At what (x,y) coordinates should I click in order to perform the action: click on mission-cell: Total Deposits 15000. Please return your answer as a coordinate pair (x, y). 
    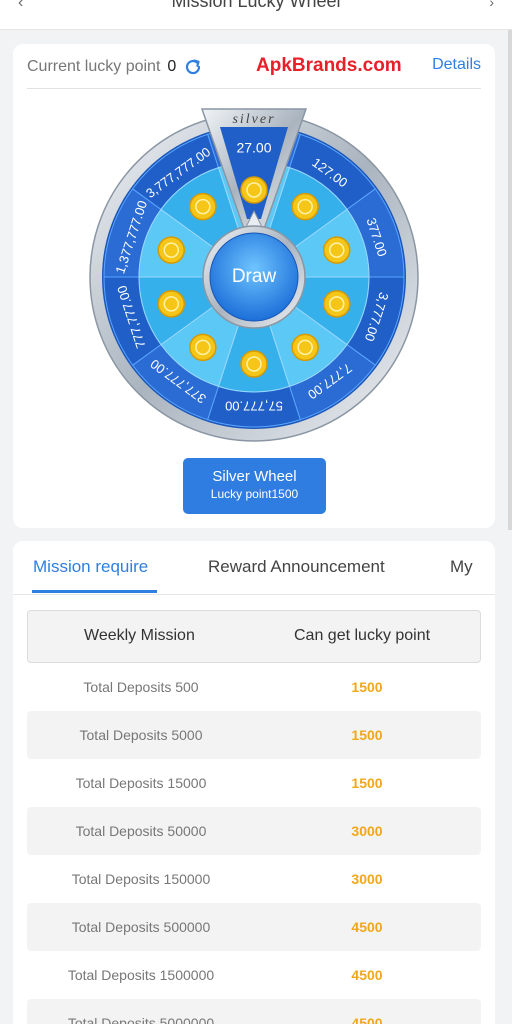
    Looking at the image, I should click on (141, 783).